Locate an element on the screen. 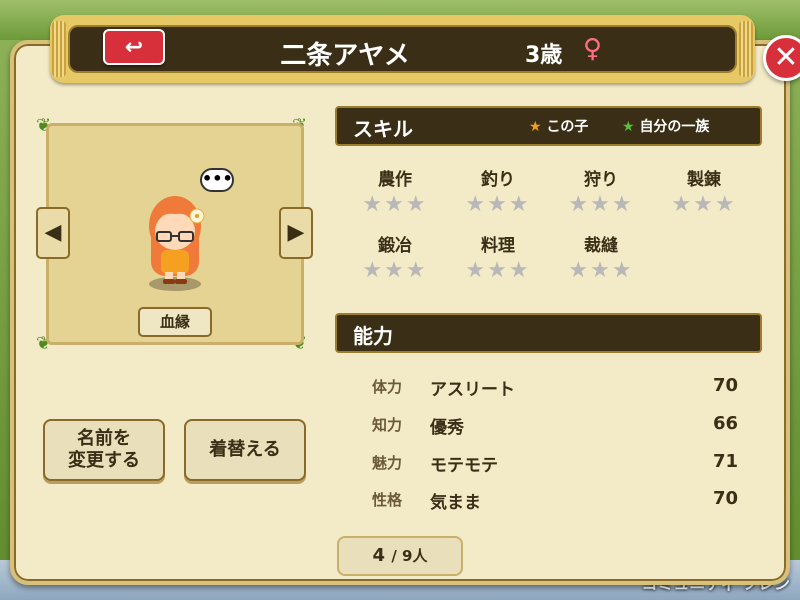  back-button: ↩ is located at coordinates (134, 47).